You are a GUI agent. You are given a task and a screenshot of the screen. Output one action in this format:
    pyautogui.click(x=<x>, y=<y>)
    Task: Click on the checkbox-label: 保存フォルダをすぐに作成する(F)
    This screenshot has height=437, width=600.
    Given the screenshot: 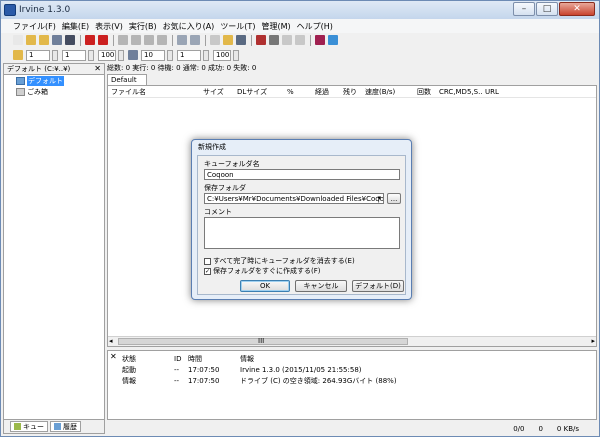 What is the action you would take?
    pyautogui.click(x=267, y=271)
    